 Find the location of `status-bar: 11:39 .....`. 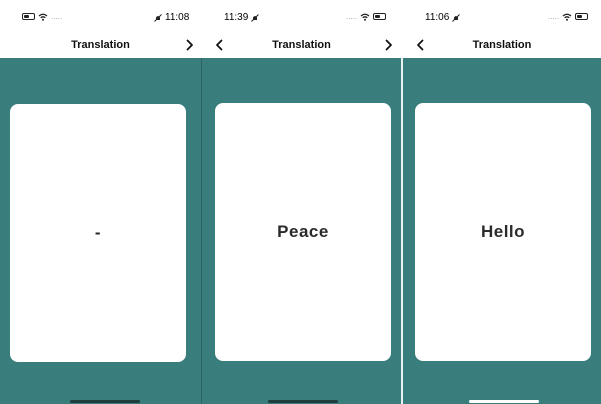

status-bar: 11:39 ..... is located at coordinates (301, 17).